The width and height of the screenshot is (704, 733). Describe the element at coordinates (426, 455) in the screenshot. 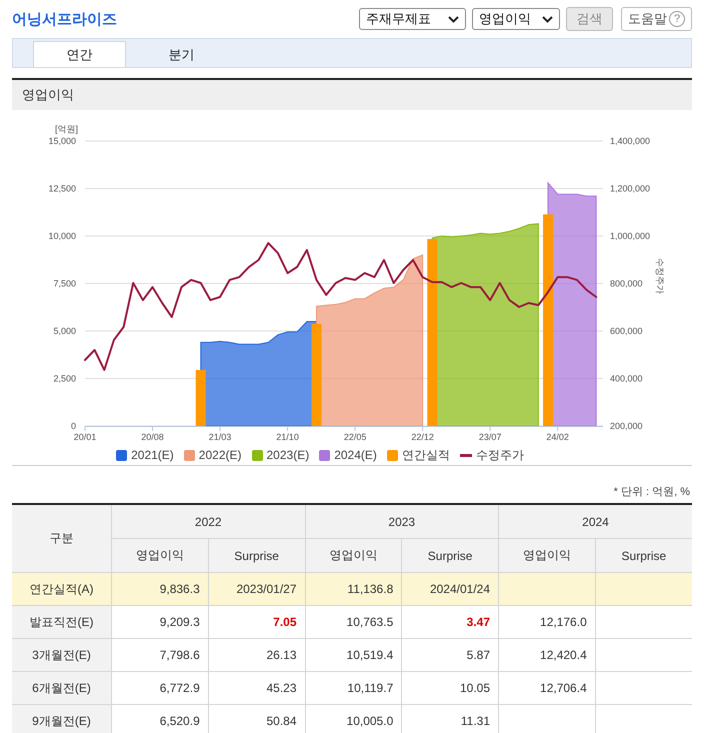

I see `legend-label: 연간실적` at that location.